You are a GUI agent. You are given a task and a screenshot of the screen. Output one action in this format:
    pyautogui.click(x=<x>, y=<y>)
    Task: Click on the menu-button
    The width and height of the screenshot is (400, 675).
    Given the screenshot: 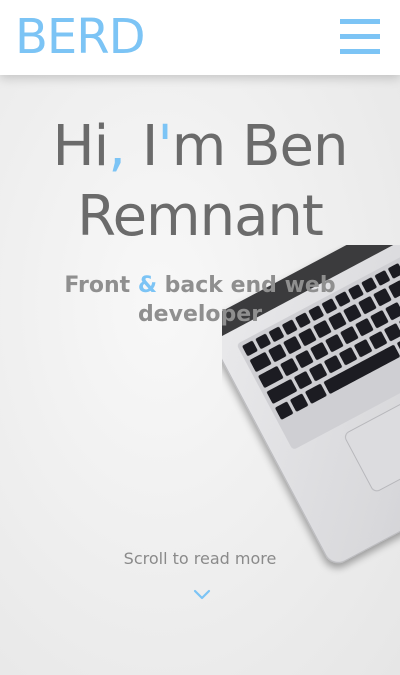 What is the action you would take?
    pyautogui.click(x=360, y=37)
    